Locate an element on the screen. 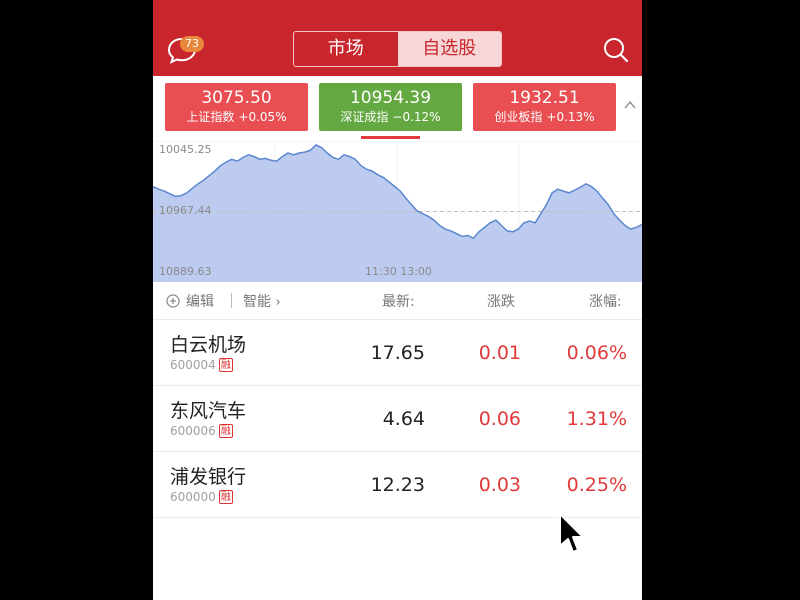  stock-price: 4.64 is located at coordinates (403, 419).